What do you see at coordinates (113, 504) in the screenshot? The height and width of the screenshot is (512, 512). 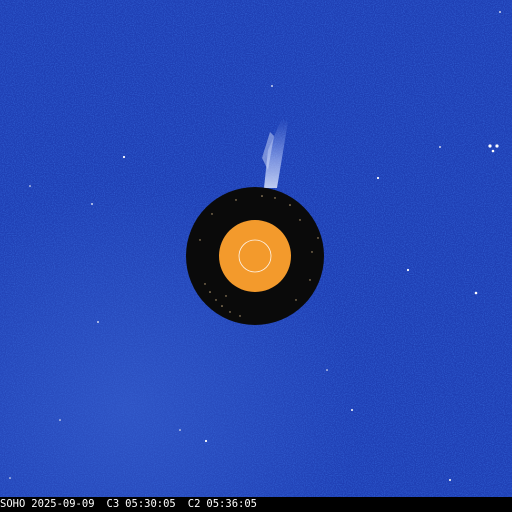 I see `c3-label: C3` at bounding box center [113, 504].